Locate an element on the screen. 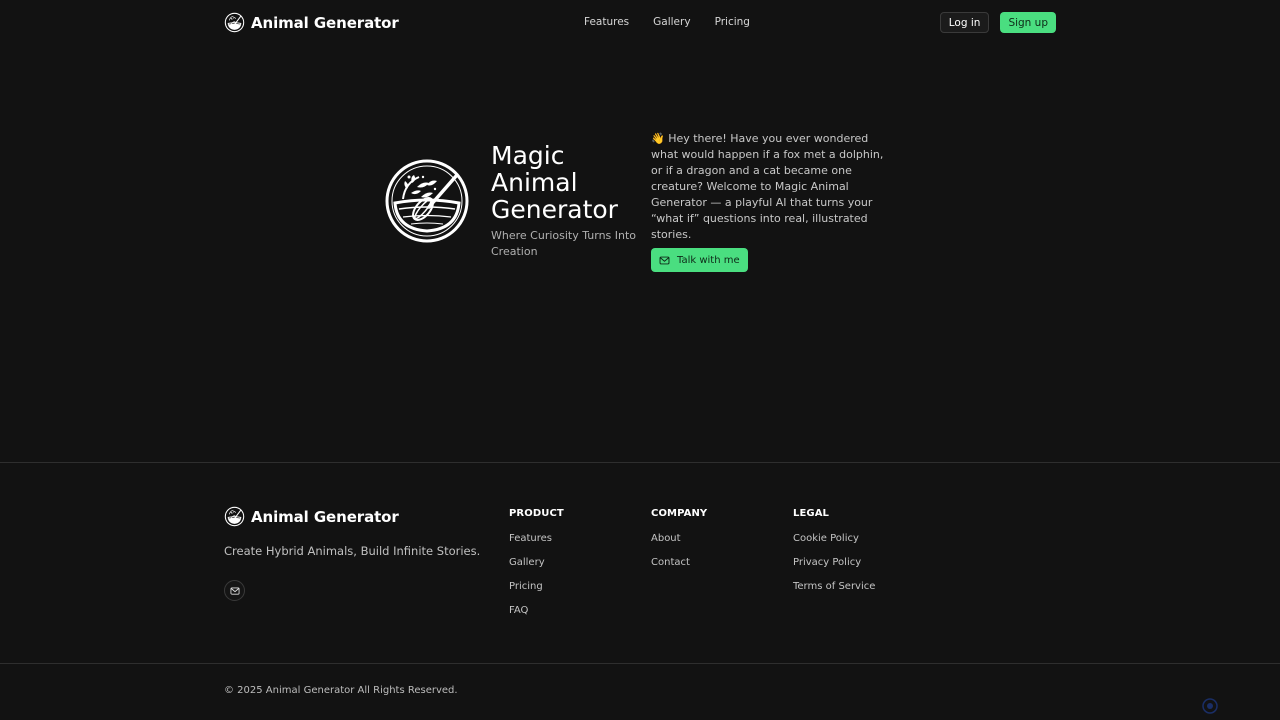  talk-with-me-button: Talk with me is located at coordinates (699, 260).